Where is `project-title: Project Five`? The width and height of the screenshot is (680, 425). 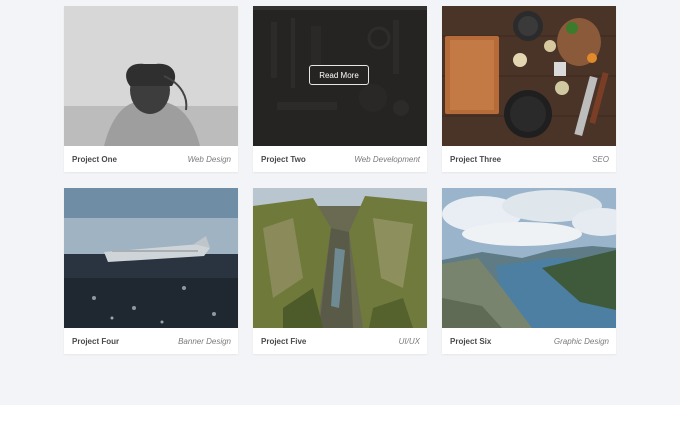 project-title: Project Five is located at coordinates (283, 341).